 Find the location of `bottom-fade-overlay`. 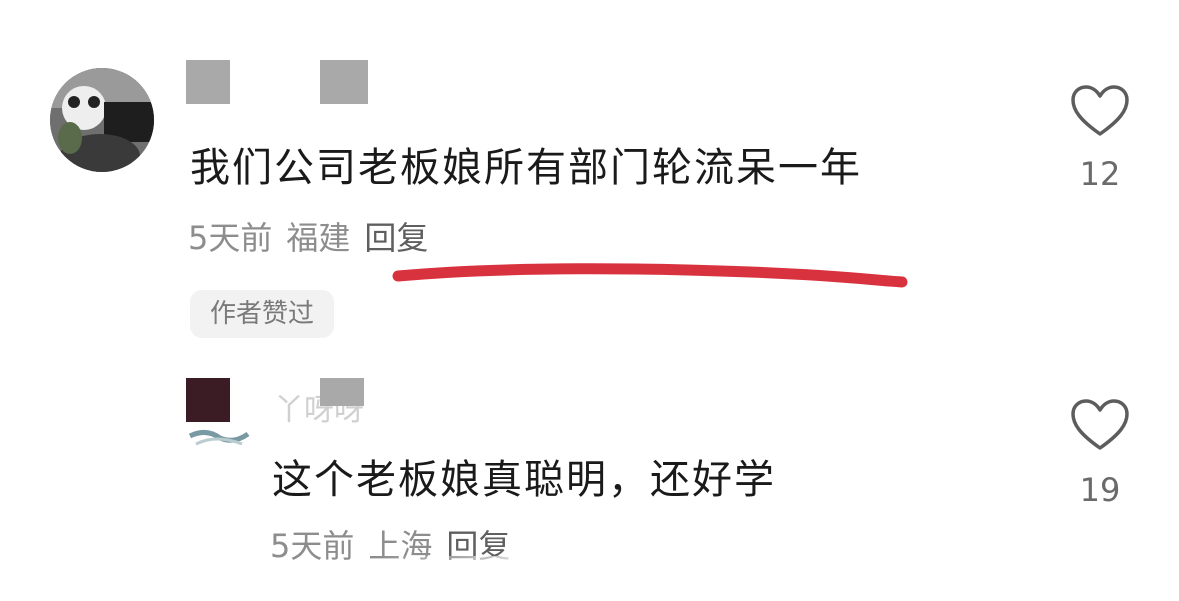

bottom-fade-overlay is located at coordinates (750, 578).